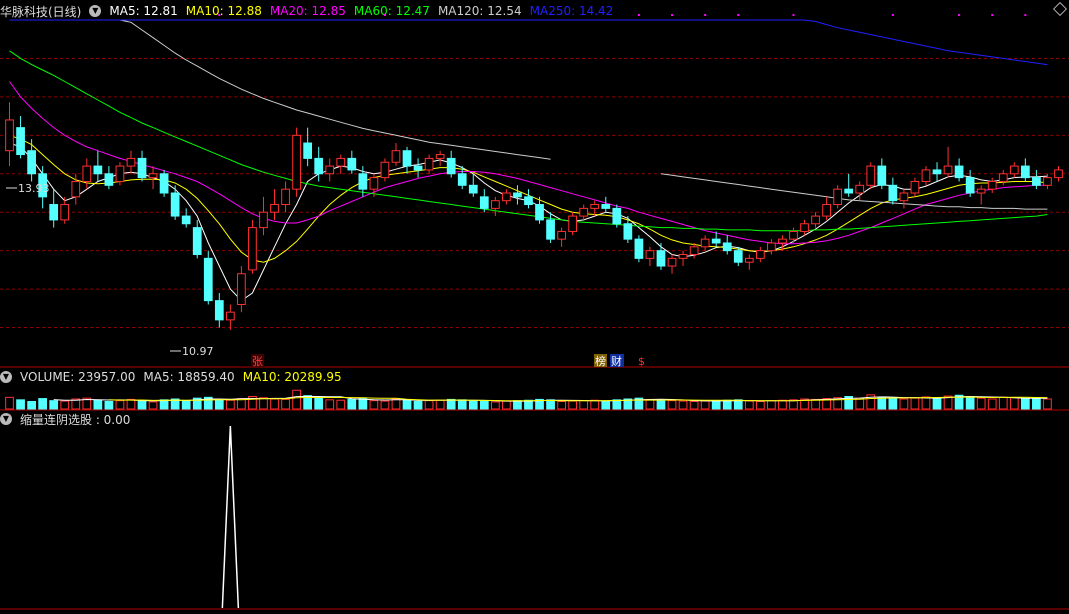 This screenshot has height=614, width=1069. Describe the element at coordinates (616, 361) in the screenshot. I see `marker-cai: 财` at that location.